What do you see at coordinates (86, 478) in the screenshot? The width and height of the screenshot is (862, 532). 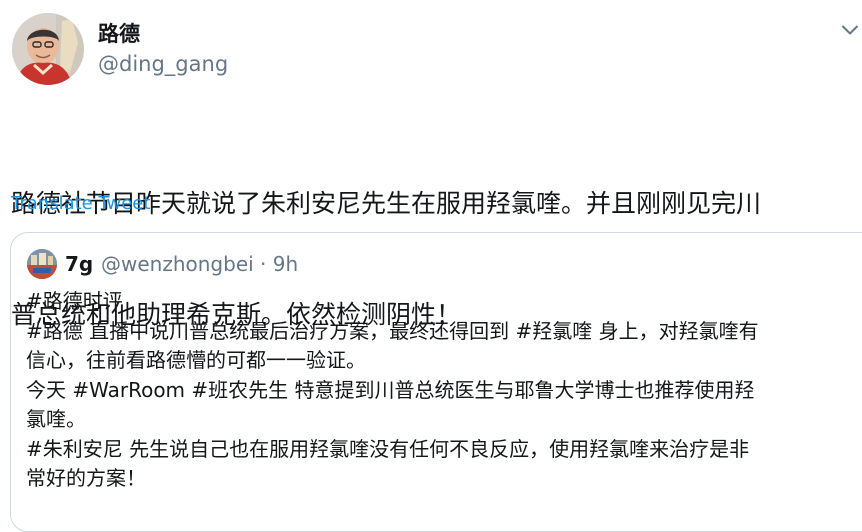 I see `quoted-text-line: 常好的方案！` at bounding box center [86, 478].